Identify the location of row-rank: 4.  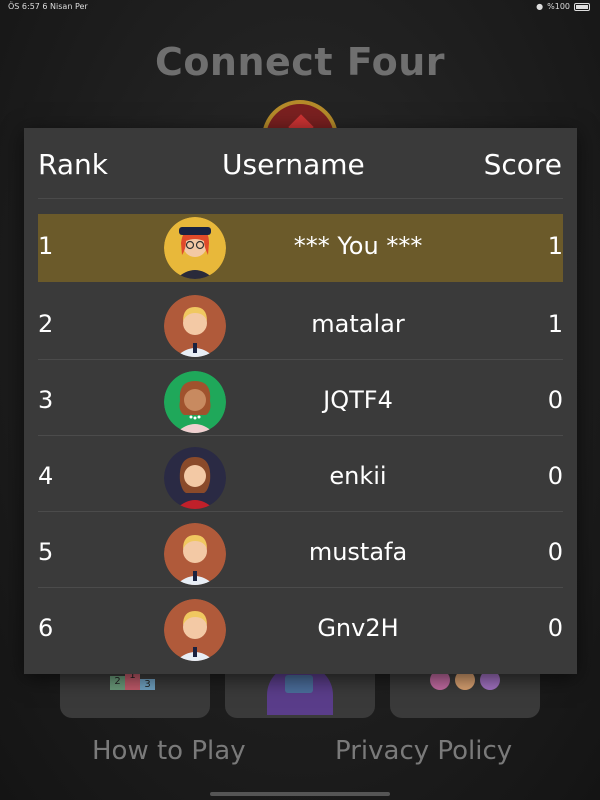
(46, 476).